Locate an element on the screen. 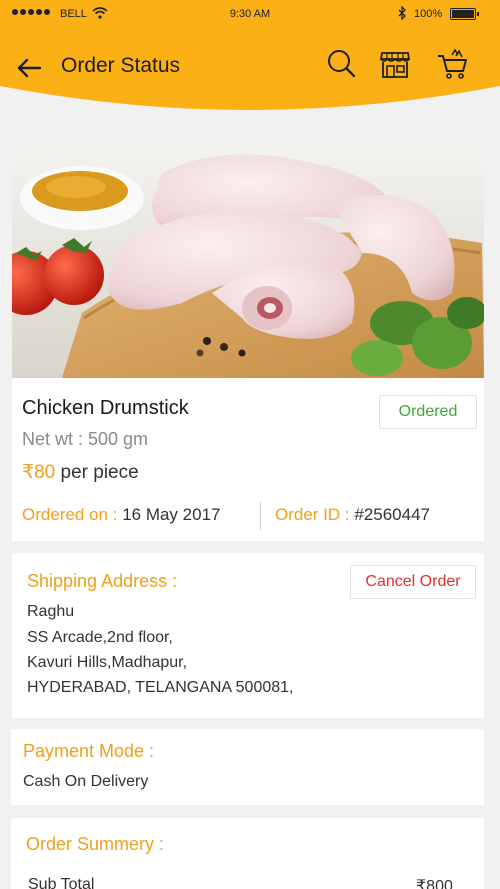 The width and height of the screenshot is (500, 889). cart-icon is located at coordinates (452, 64).